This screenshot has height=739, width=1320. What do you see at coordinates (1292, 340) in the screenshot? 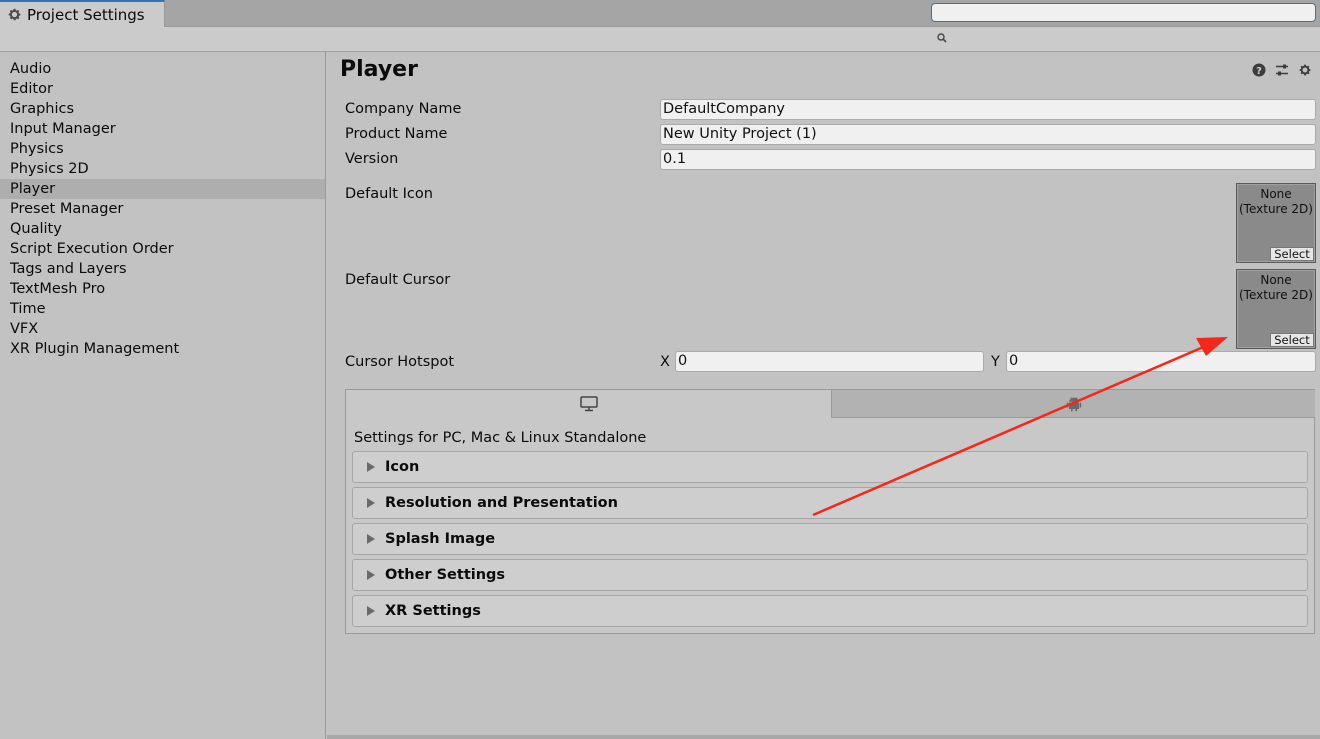
I see `default-cursor-select-button: Select` at bounding box center [1292, 340].